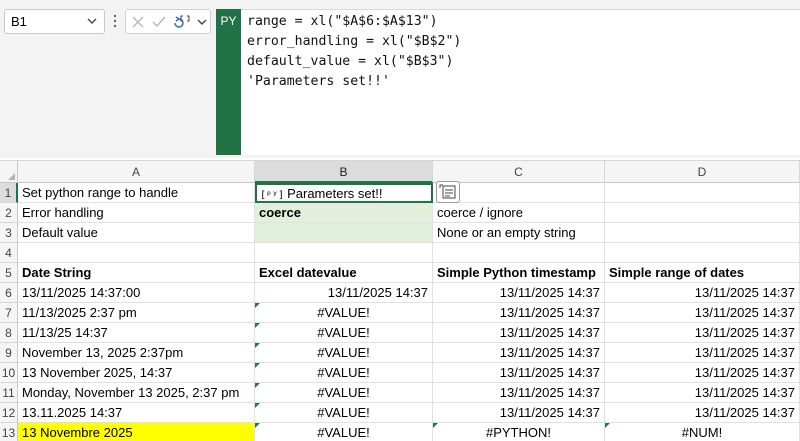 This screenshot has width=800, height=441. What do you see at coordinates (519, 172) in the screenshot?
I see `column-header-c: C` at bounding box center [519, 172].